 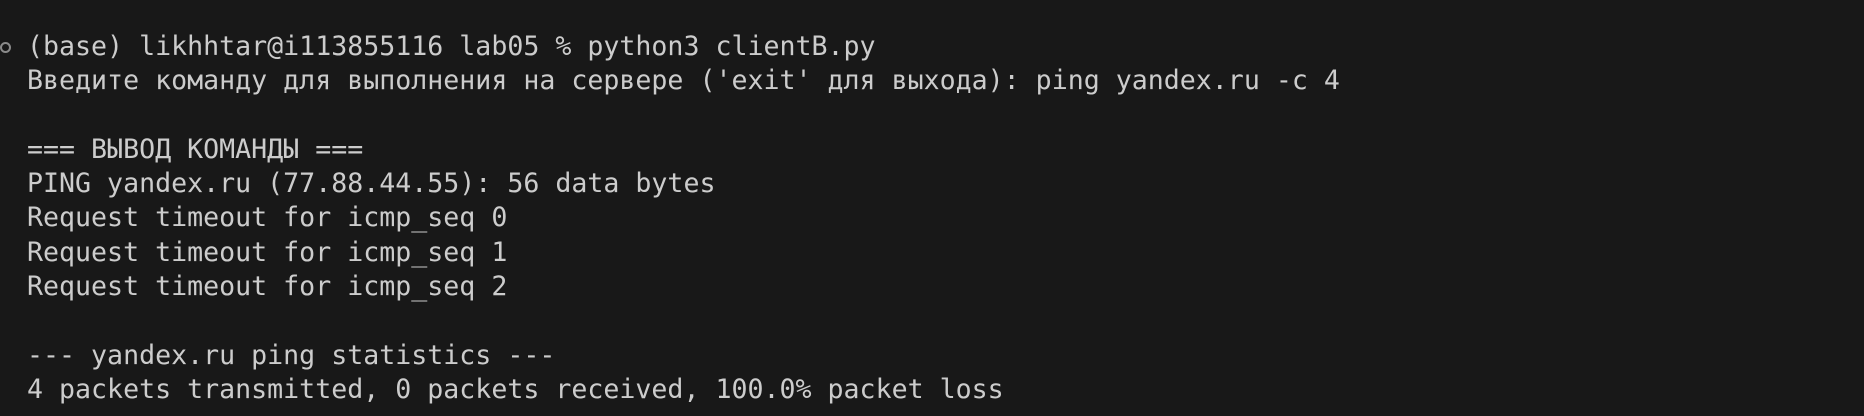 What do you see at coordinates (5, 47) in the screenshot?
I see `command-decoration-icon` at bounding box center [5, 47].